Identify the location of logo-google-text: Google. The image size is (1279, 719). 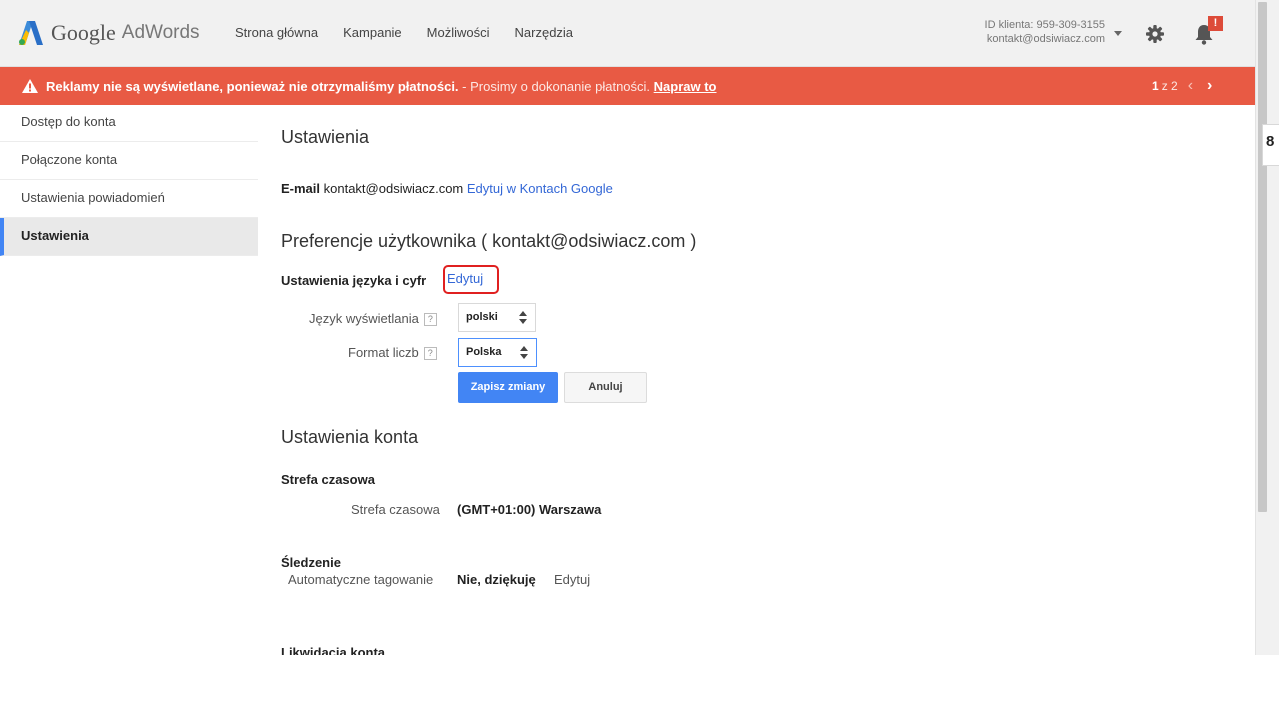
(83, 32).